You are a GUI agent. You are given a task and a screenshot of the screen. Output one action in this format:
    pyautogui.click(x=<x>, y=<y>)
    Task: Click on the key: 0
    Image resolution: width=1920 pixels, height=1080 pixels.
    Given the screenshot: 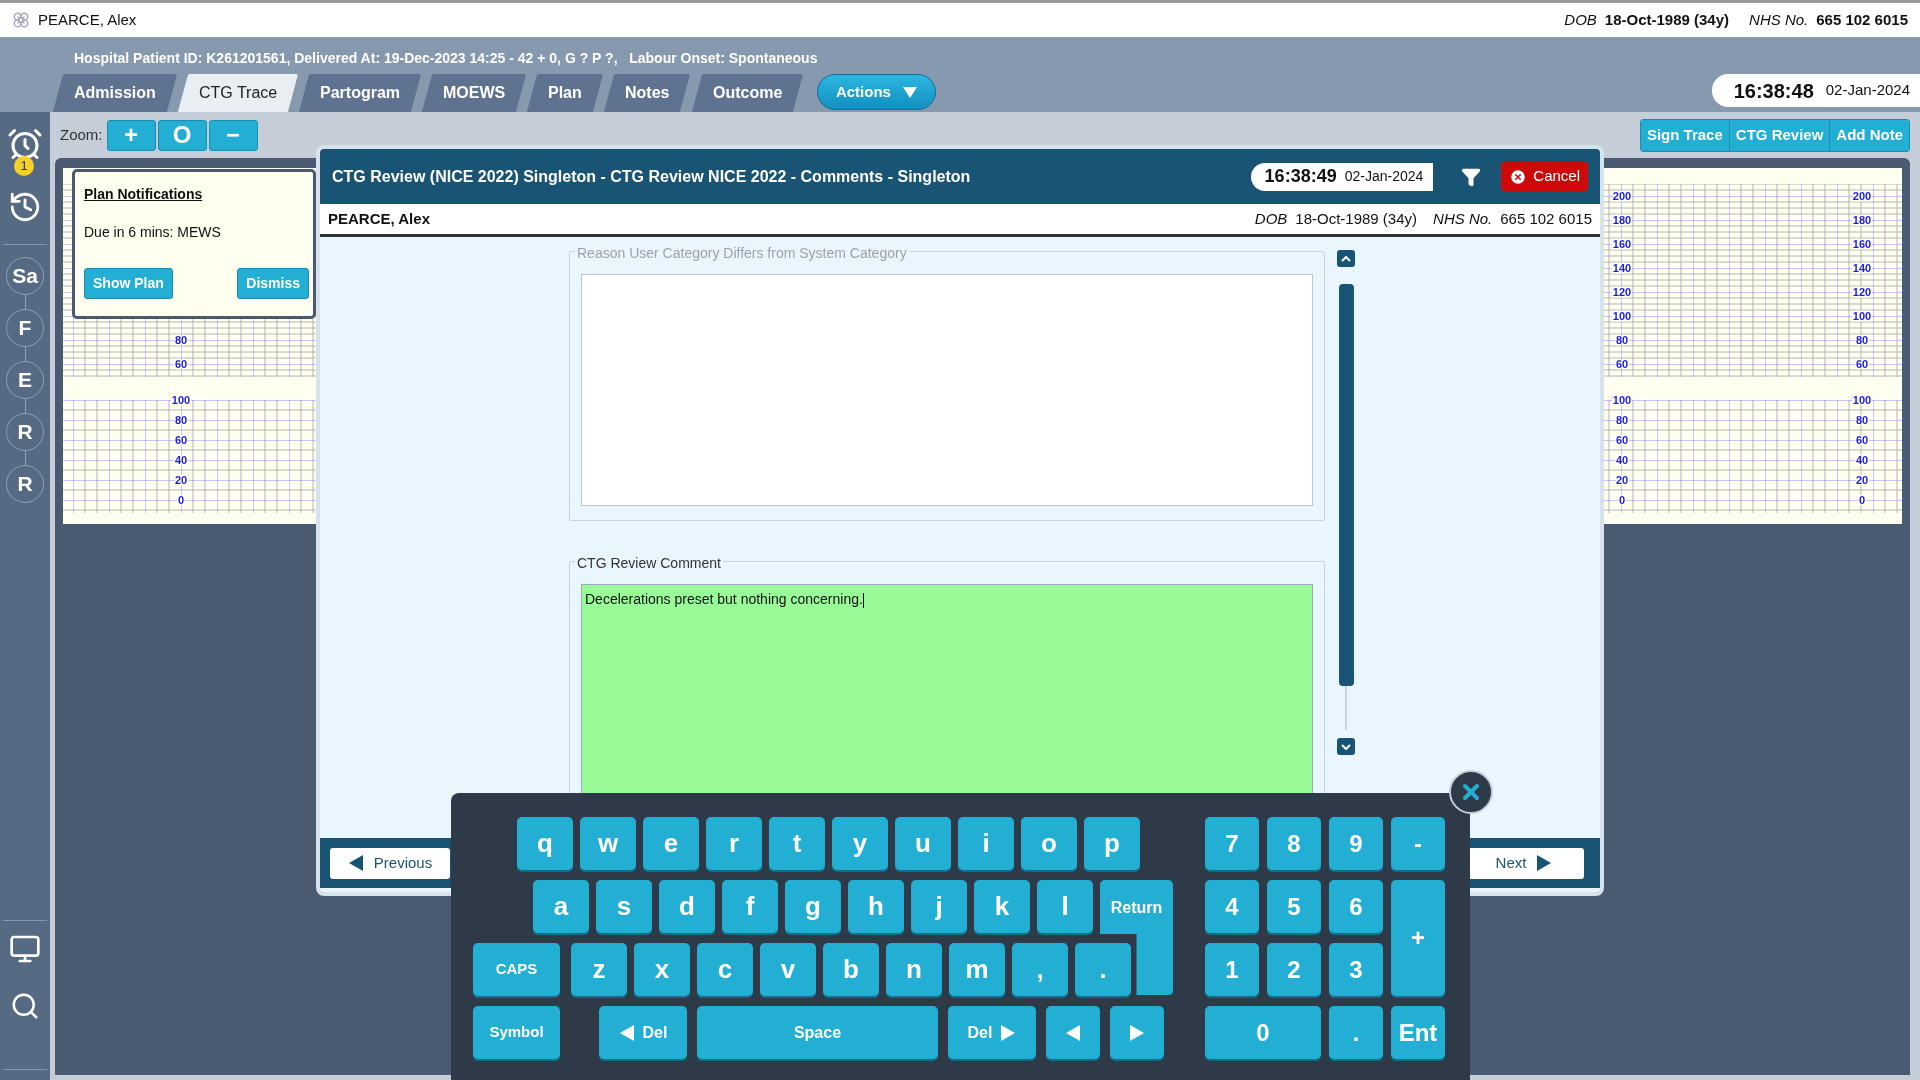 What is the action you would take?
    pyautogui.click(x=1263, y=1032)
    